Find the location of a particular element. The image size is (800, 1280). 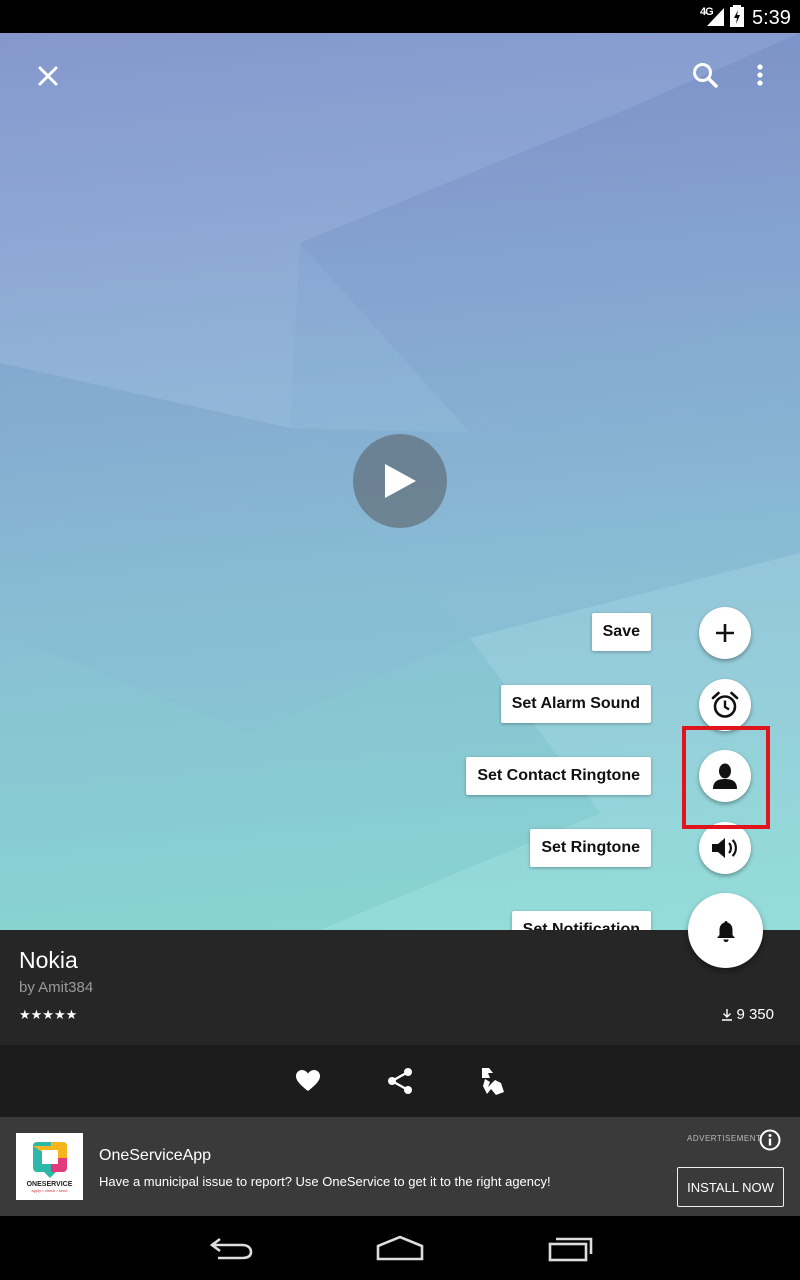

heart-icon is located at coordinates (308, 1080).